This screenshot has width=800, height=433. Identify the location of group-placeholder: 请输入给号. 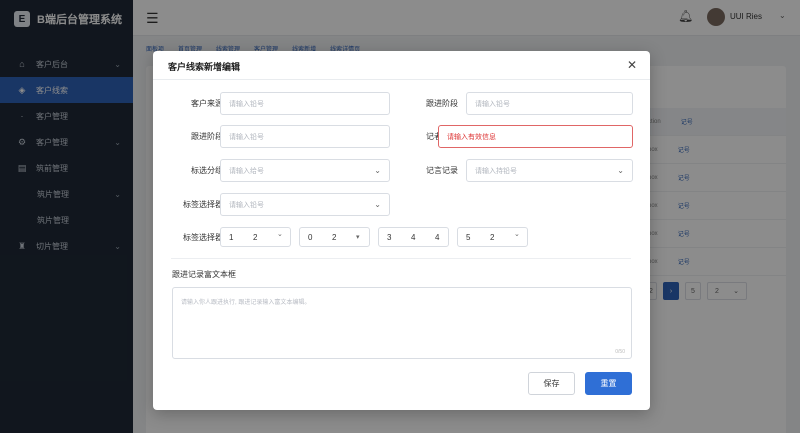
(246, 171).